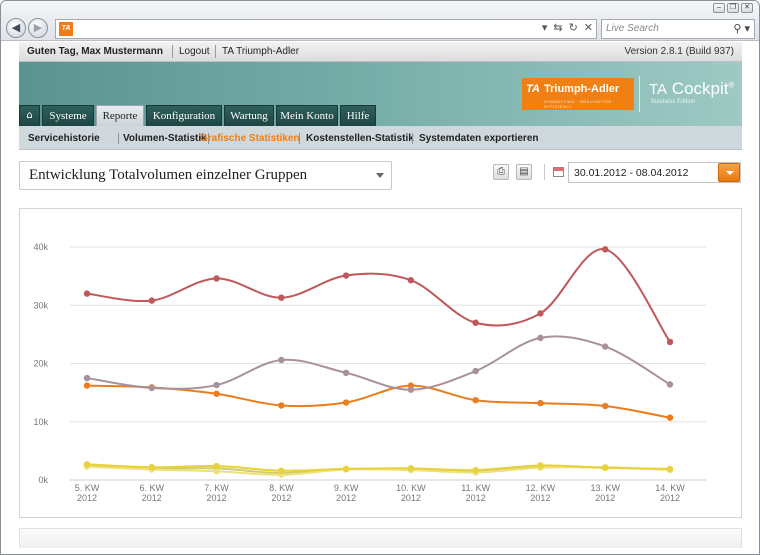  Describe the element at coordinates (479, 138) in the screenshot. I see `subnav-systemdaten-exportieren: Systemdaten exportieren` at that location.